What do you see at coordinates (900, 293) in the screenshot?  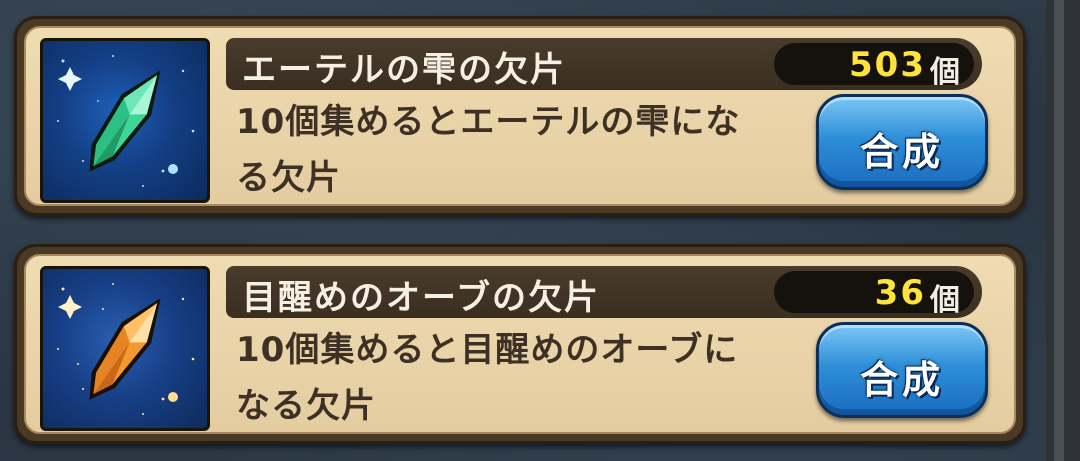 I see `item-count: 36` at bounding box center [900, 293].